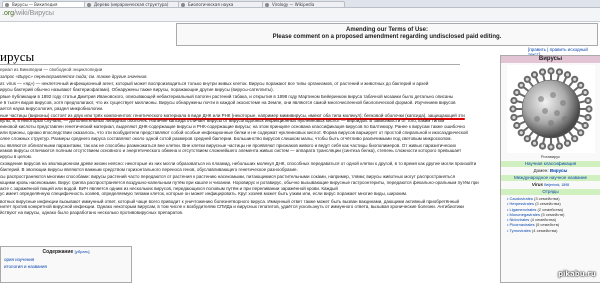 The width and height of the screenshot is (600, 283). I want to click on browser-tab-2: Дерево (иерархическая структура), so click(134, 4).